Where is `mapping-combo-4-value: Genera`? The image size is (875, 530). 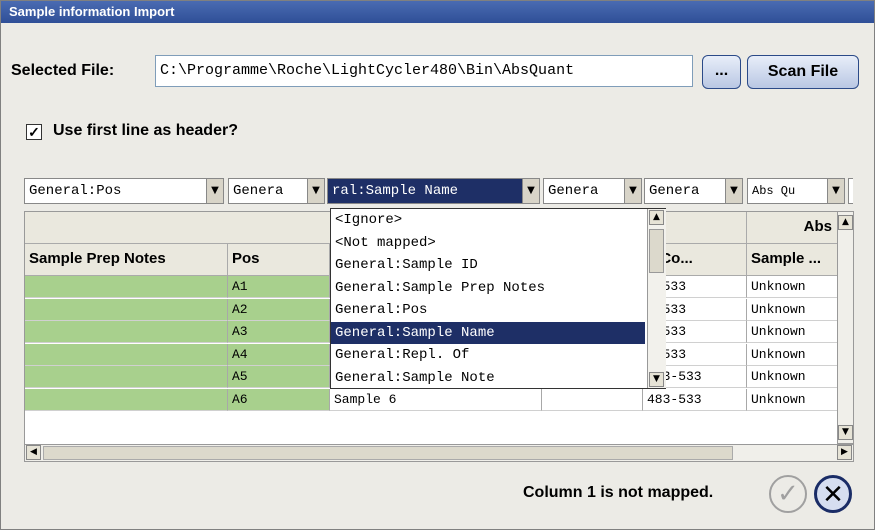 mapping-combo-4-value: Genera is located at coordinates (573, 191).